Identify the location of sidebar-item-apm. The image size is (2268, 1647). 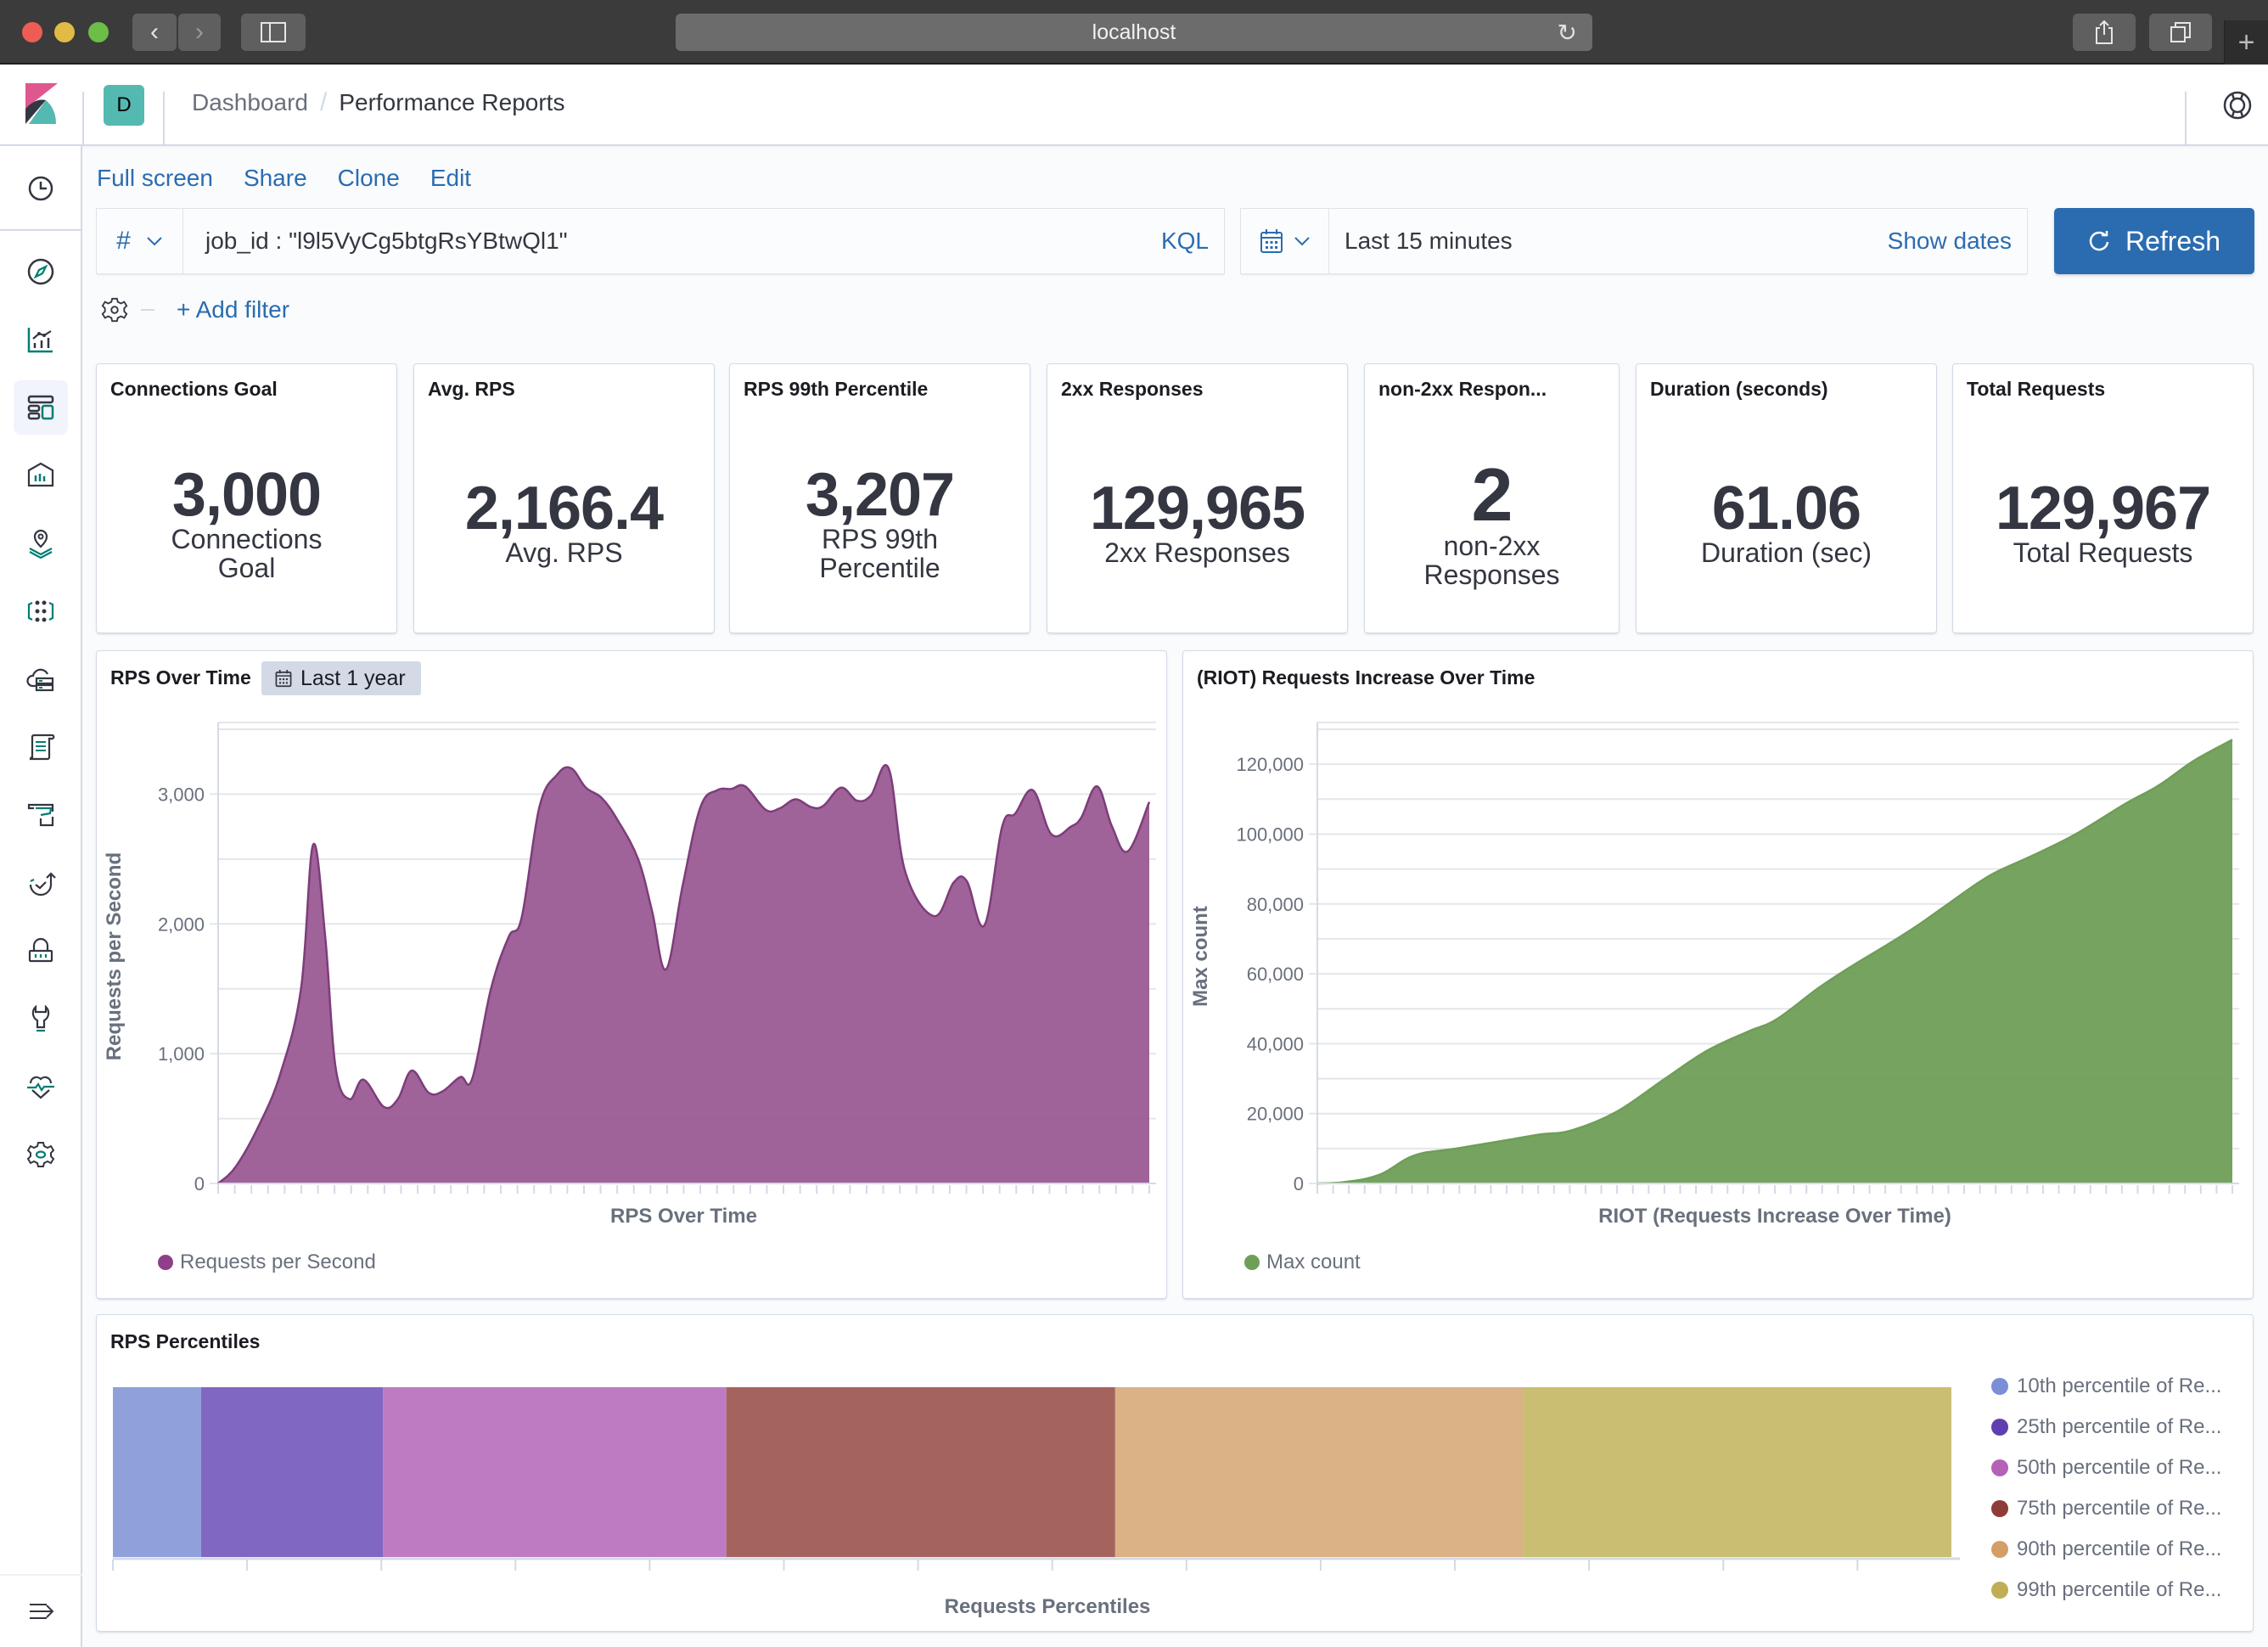
(41, 815).